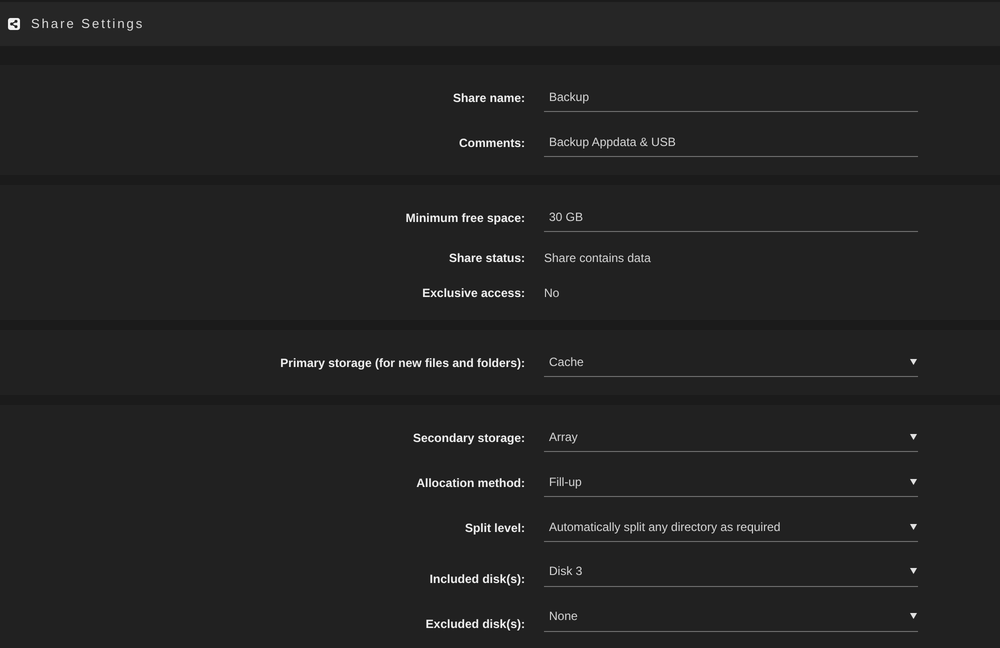 The image size is (1000, 648). What do you see at coordinates (731, 97) in the screenshot?
I see `text-field: Backup` at bounding box center [731, 97].